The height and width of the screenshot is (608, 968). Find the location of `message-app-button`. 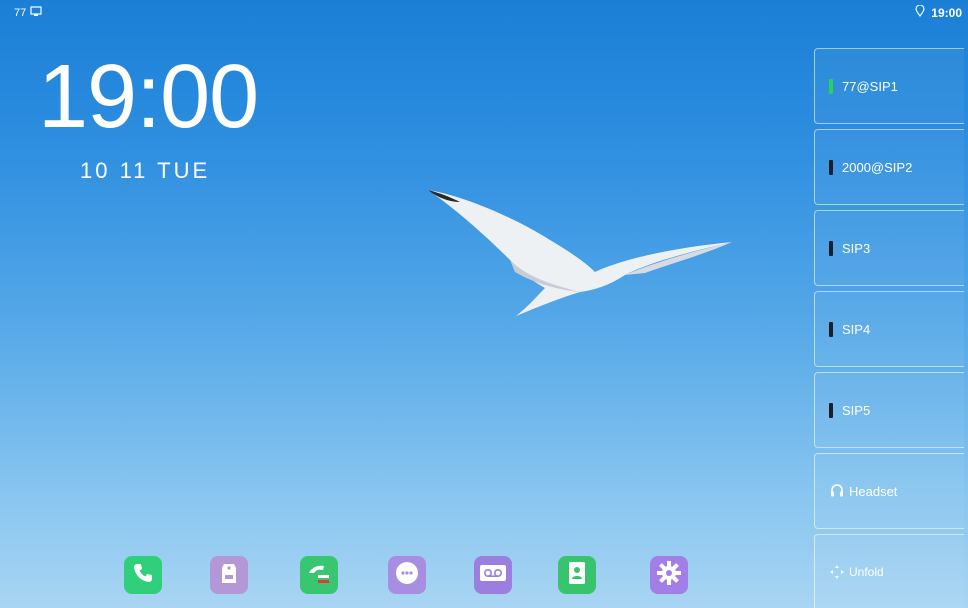

message-app-button is located at coordinates (229, 575).